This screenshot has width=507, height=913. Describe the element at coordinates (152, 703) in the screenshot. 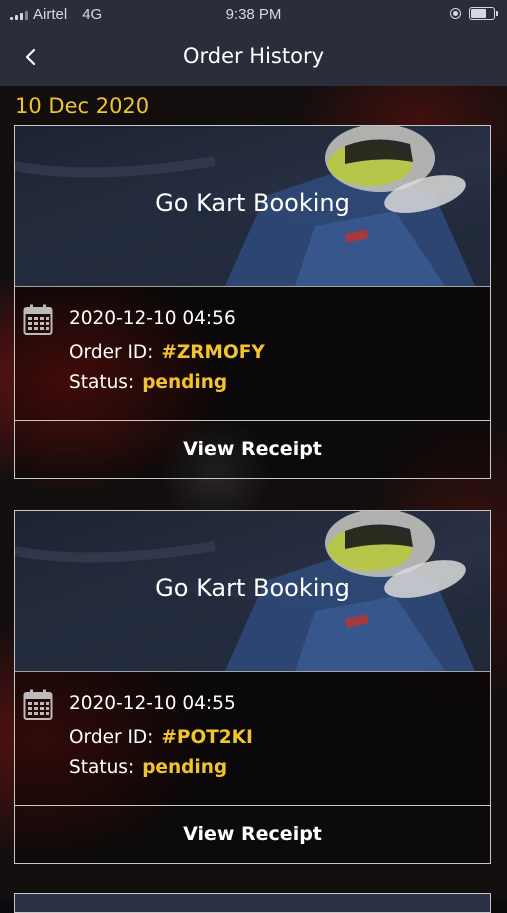

I see `order-datetime: 2020-12-10 04:55` at that location.